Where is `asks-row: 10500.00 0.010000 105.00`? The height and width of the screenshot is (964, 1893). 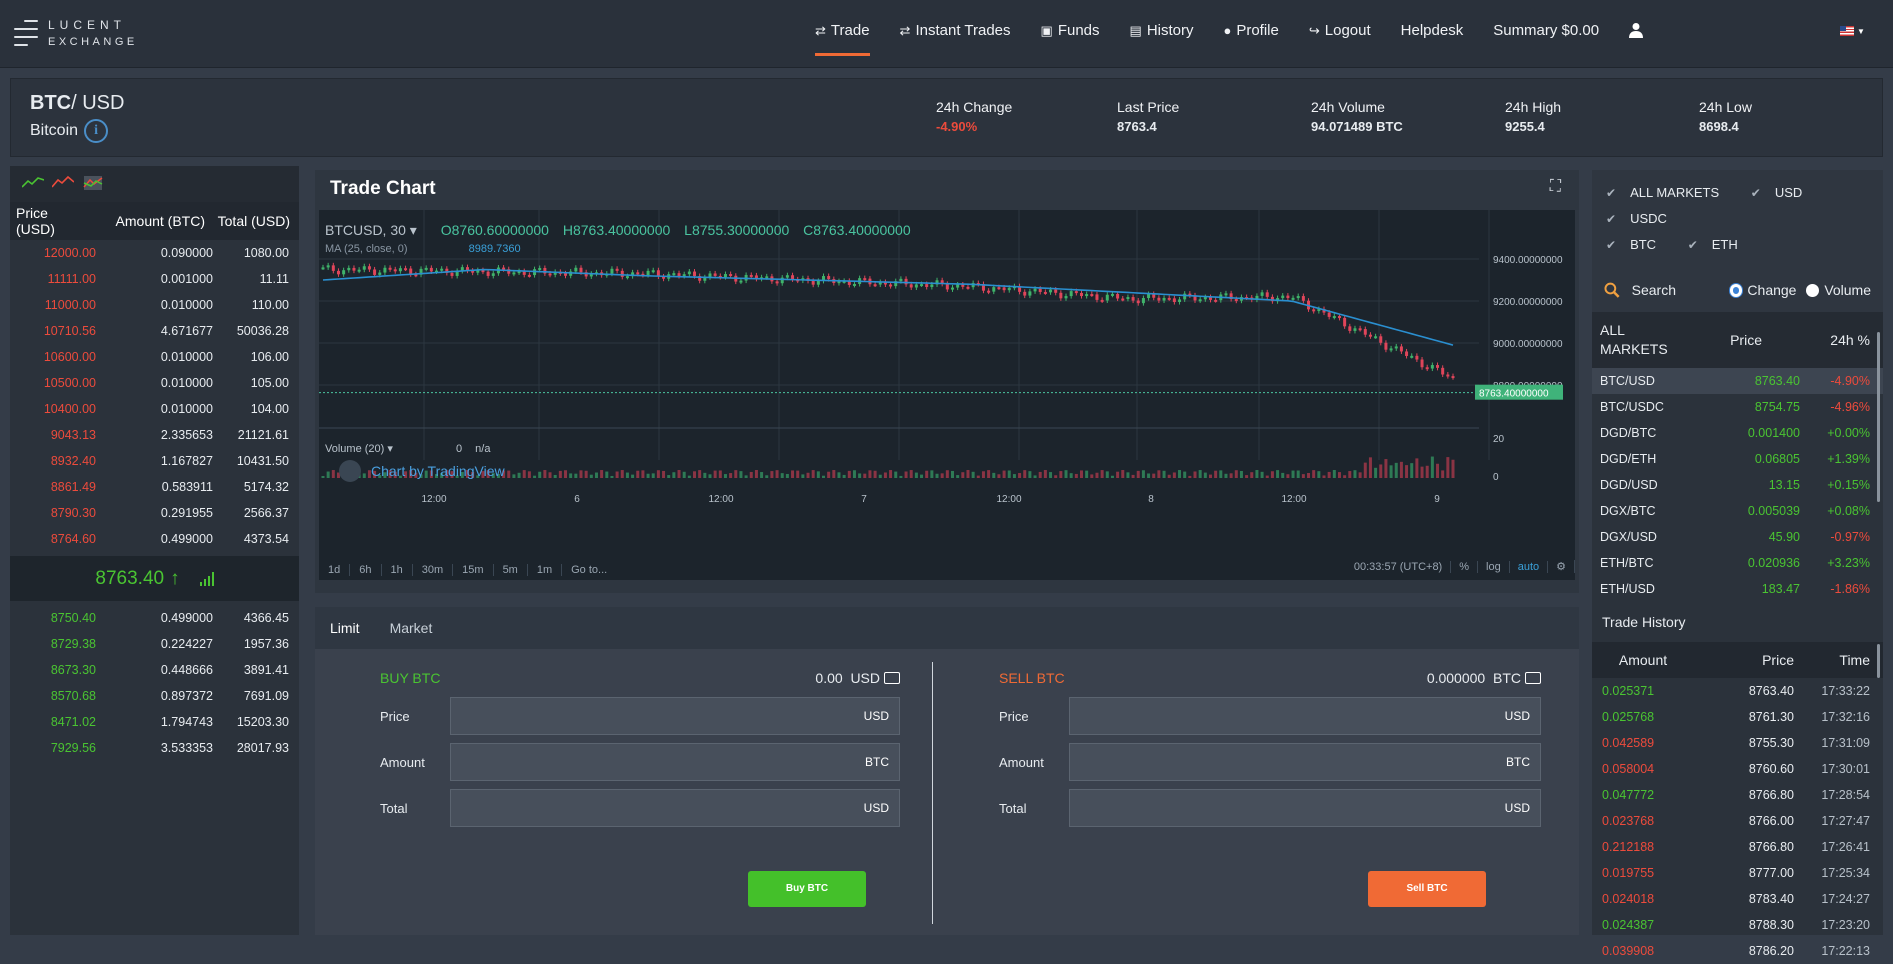 asks-row: 10500.00 0.010000 105.00 is located at coordinates (154, 383).